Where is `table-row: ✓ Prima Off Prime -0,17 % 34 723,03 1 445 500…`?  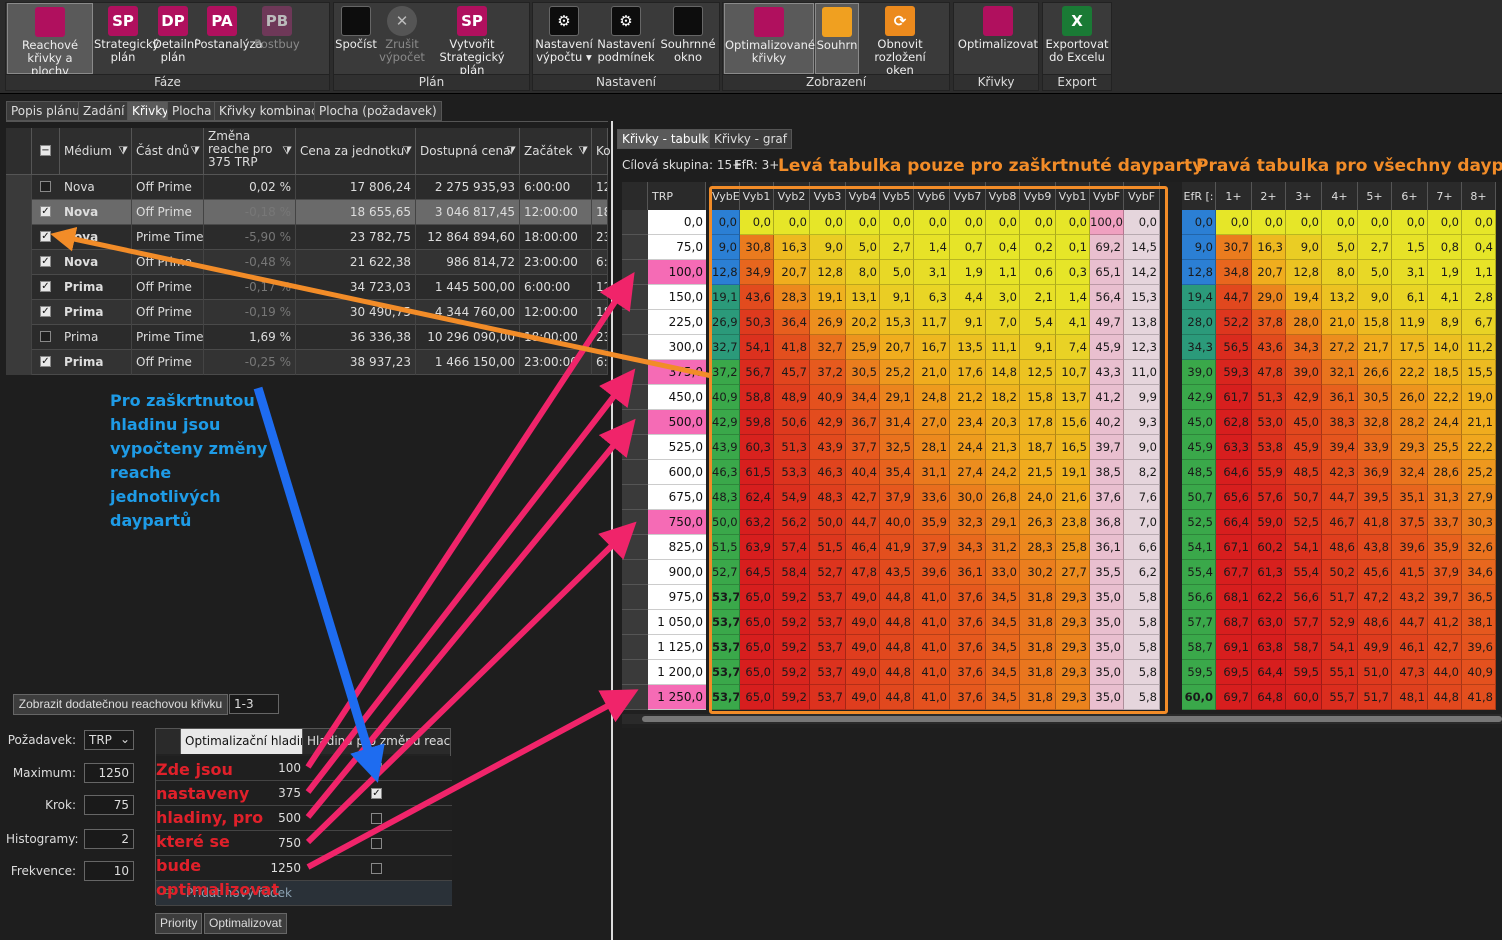 table-row: ✓ Prima Off Prime -0,17 % 34 723,03 1 445 500… is located at coordinates (307, 287).